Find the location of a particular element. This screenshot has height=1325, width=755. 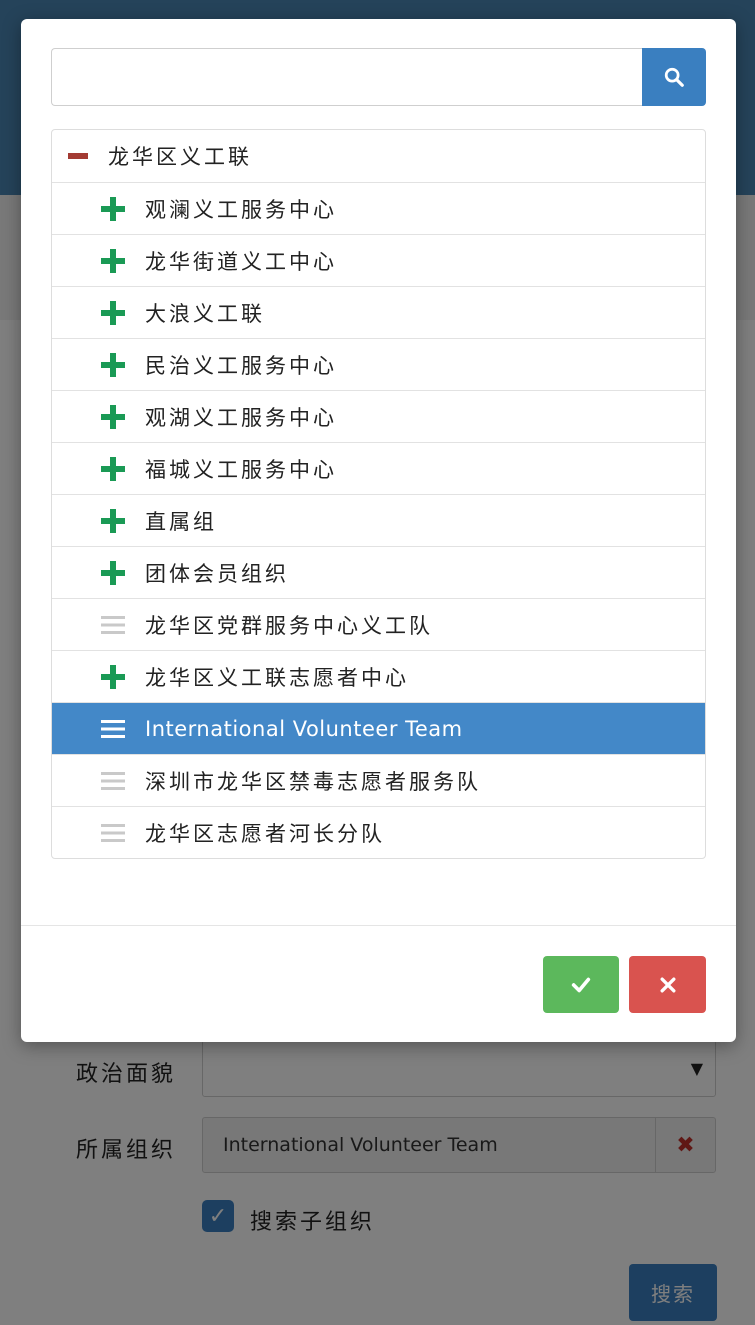

check-icon is located at coordinates (581, 984).